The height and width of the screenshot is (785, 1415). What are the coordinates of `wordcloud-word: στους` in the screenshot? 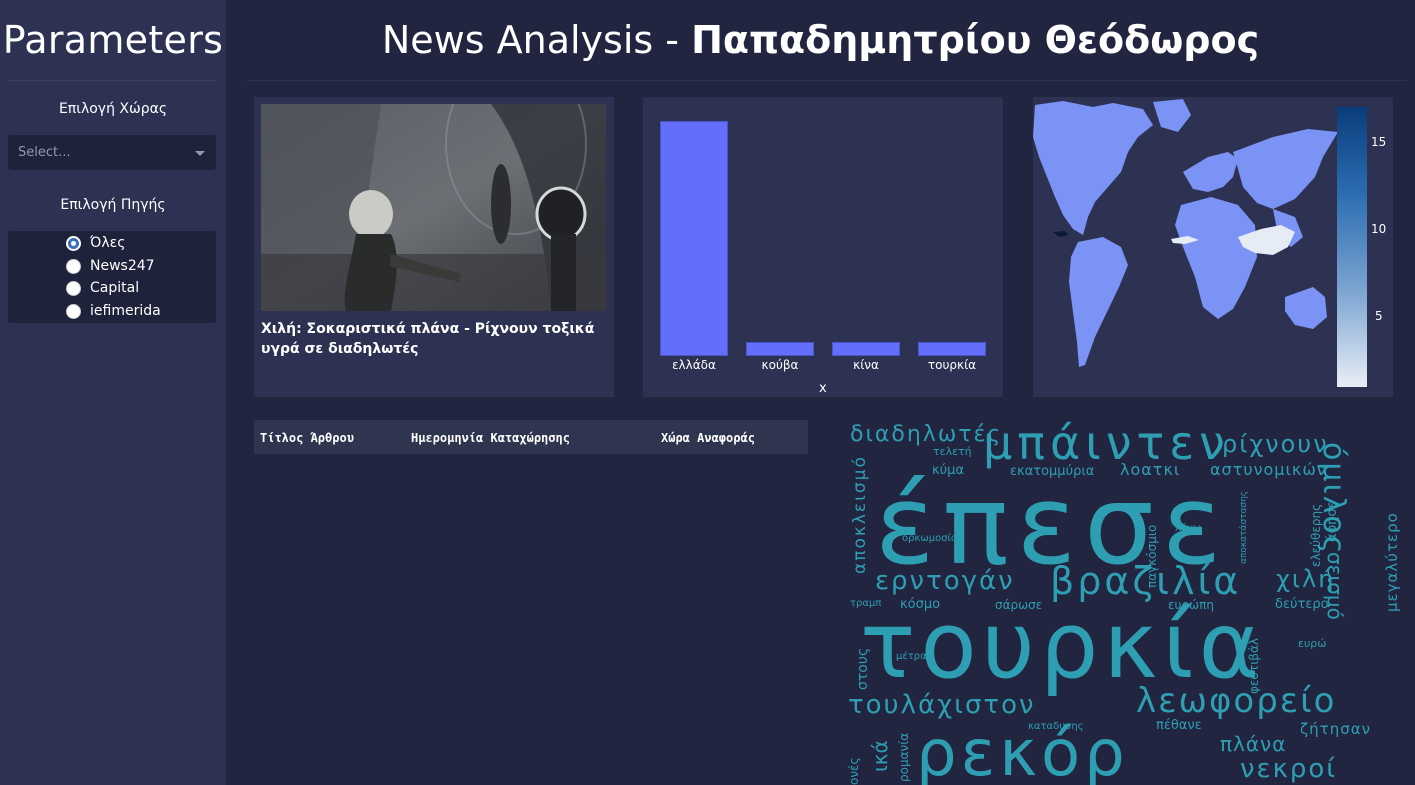 It's located at (863, 668).